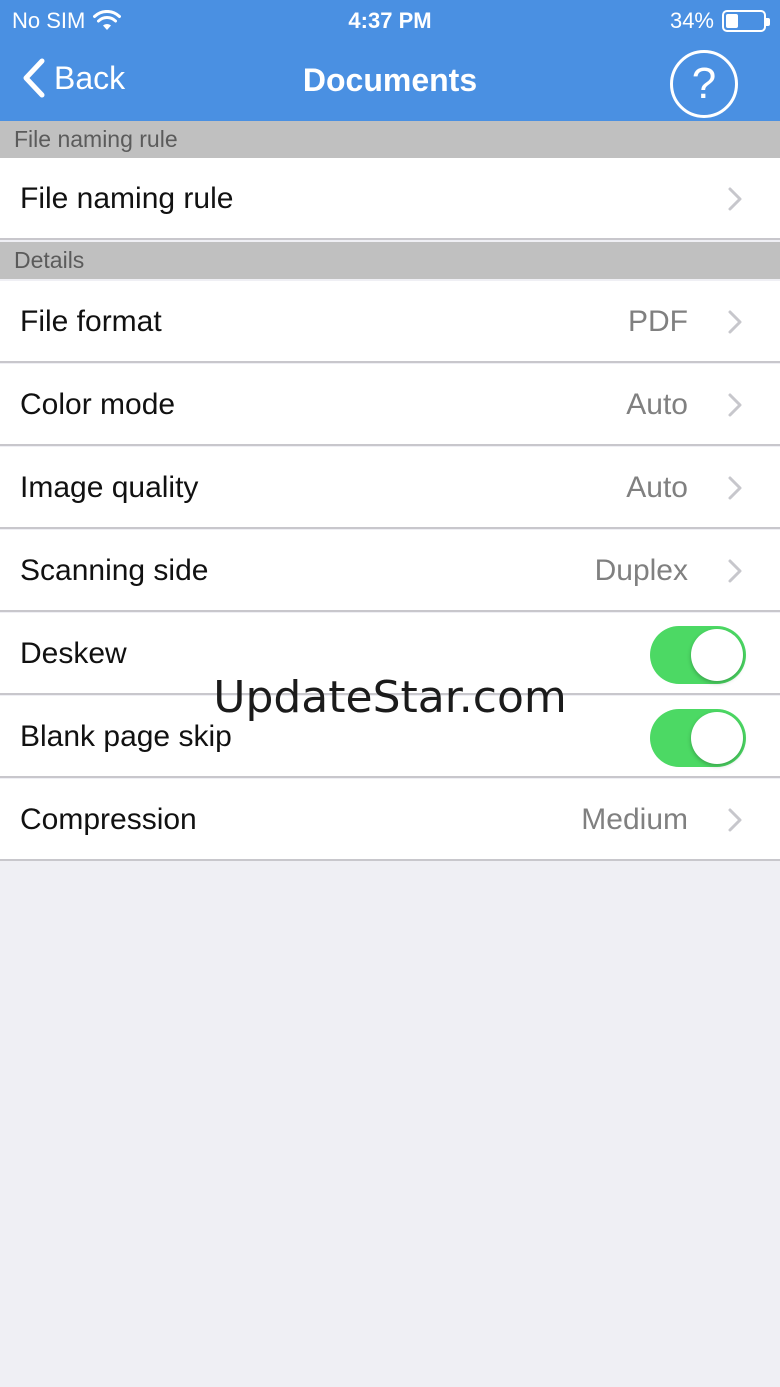  I want to click on row-label: Scanning side, so click(114, 570).